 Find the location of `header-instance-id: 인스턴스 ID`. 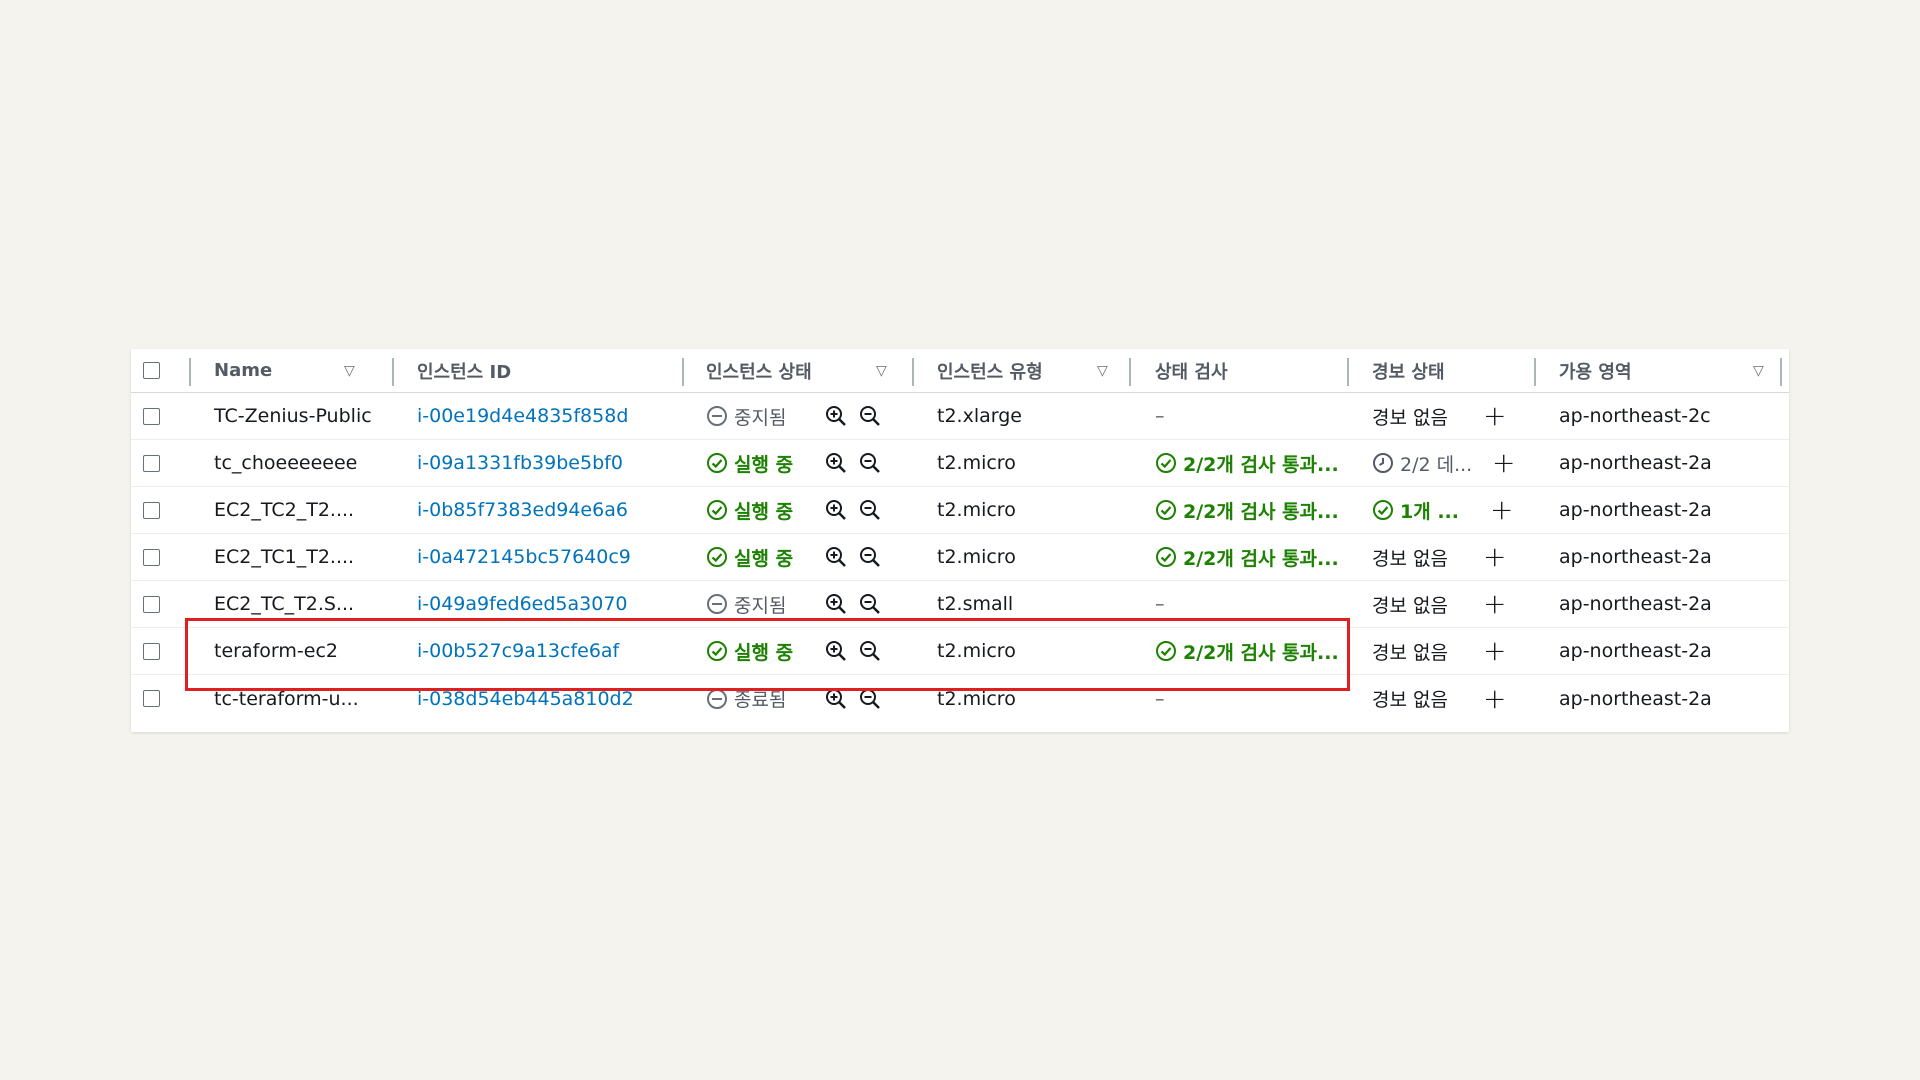

header-instance-id: 인스턴스 ID is located at coordinates (464, 370).